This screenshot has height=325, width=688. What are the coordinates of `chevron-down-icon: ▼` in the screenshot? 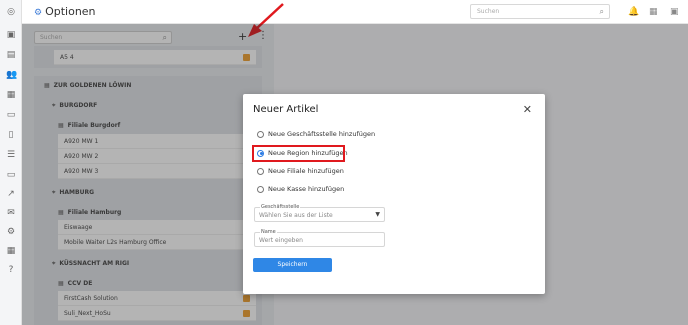 It's located at (377, 214).